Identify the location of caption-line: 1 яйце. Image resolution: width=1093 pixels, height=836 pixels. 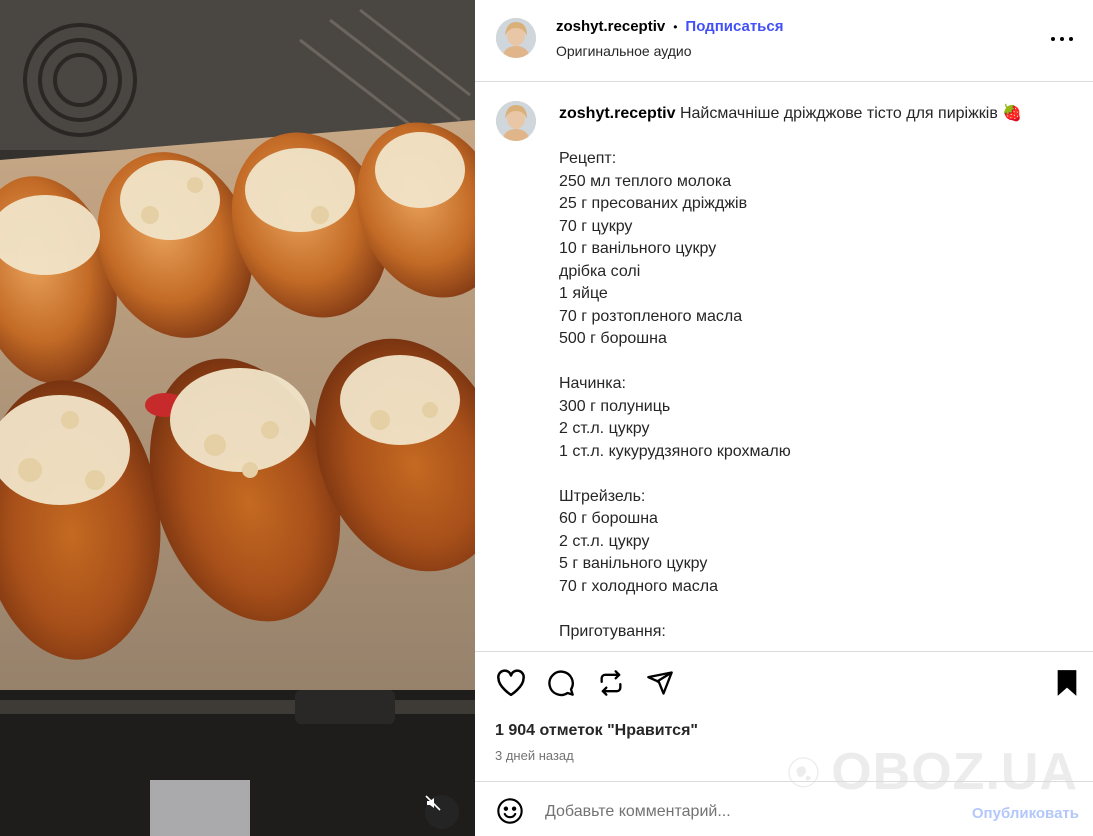
(583, 293).